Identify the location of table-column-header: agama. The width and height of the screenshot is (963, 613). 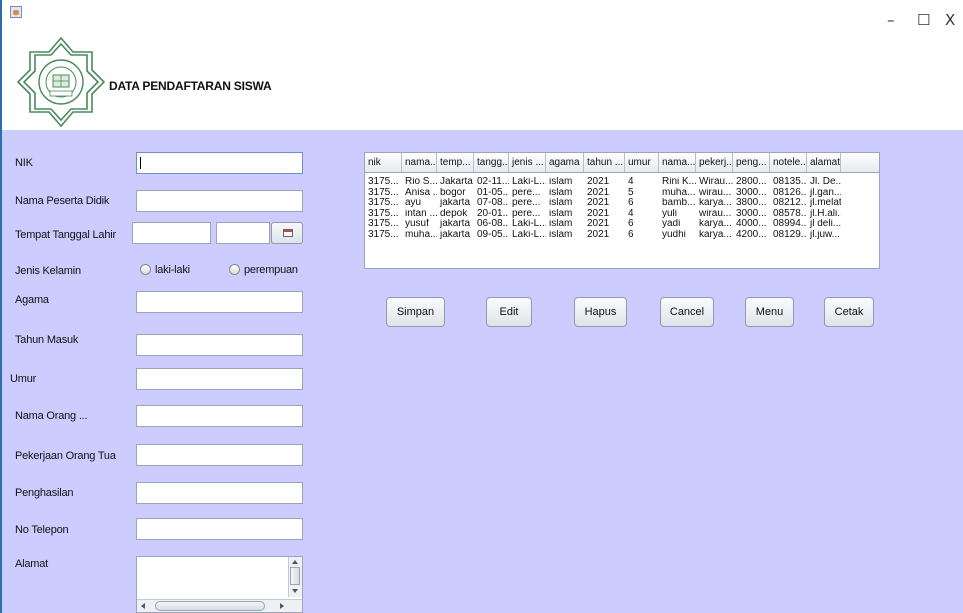
(565, 162).